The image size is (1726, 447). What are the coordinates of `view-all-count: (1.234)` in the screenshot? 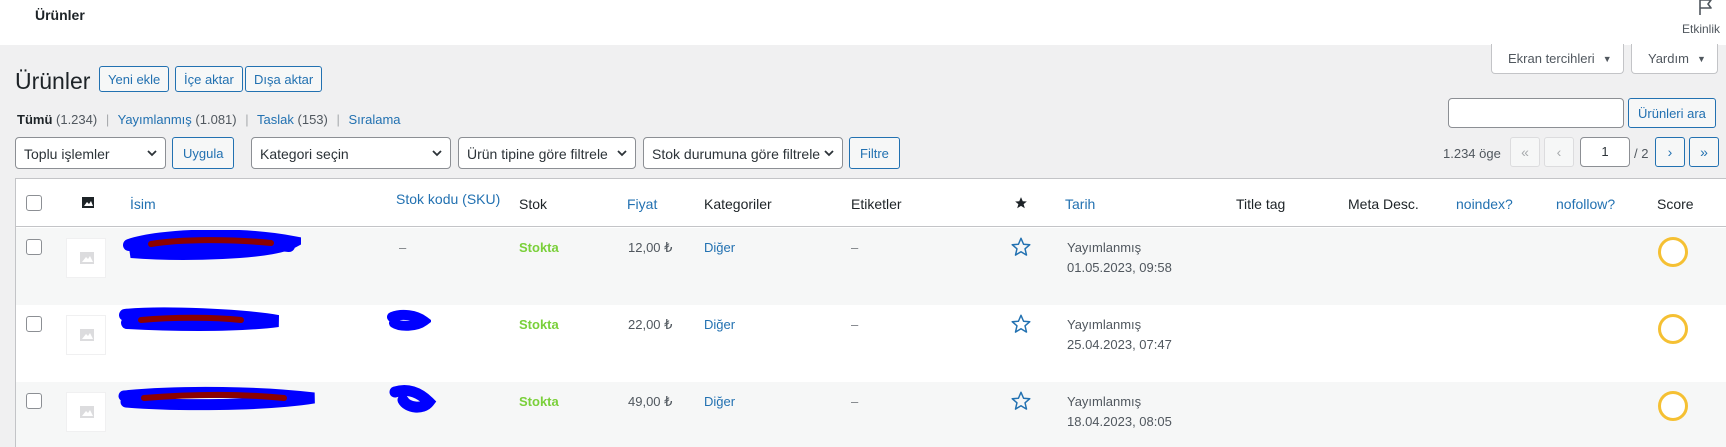 It's located at (77, 119).